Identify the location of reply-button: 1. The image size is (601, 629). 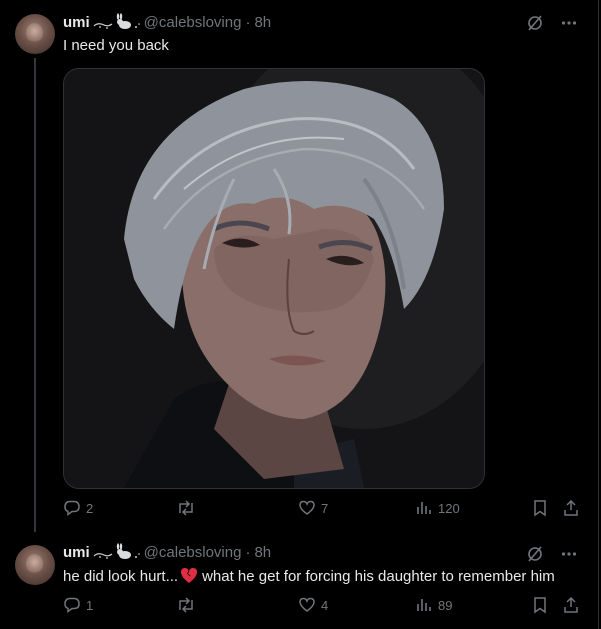
(78, 605).